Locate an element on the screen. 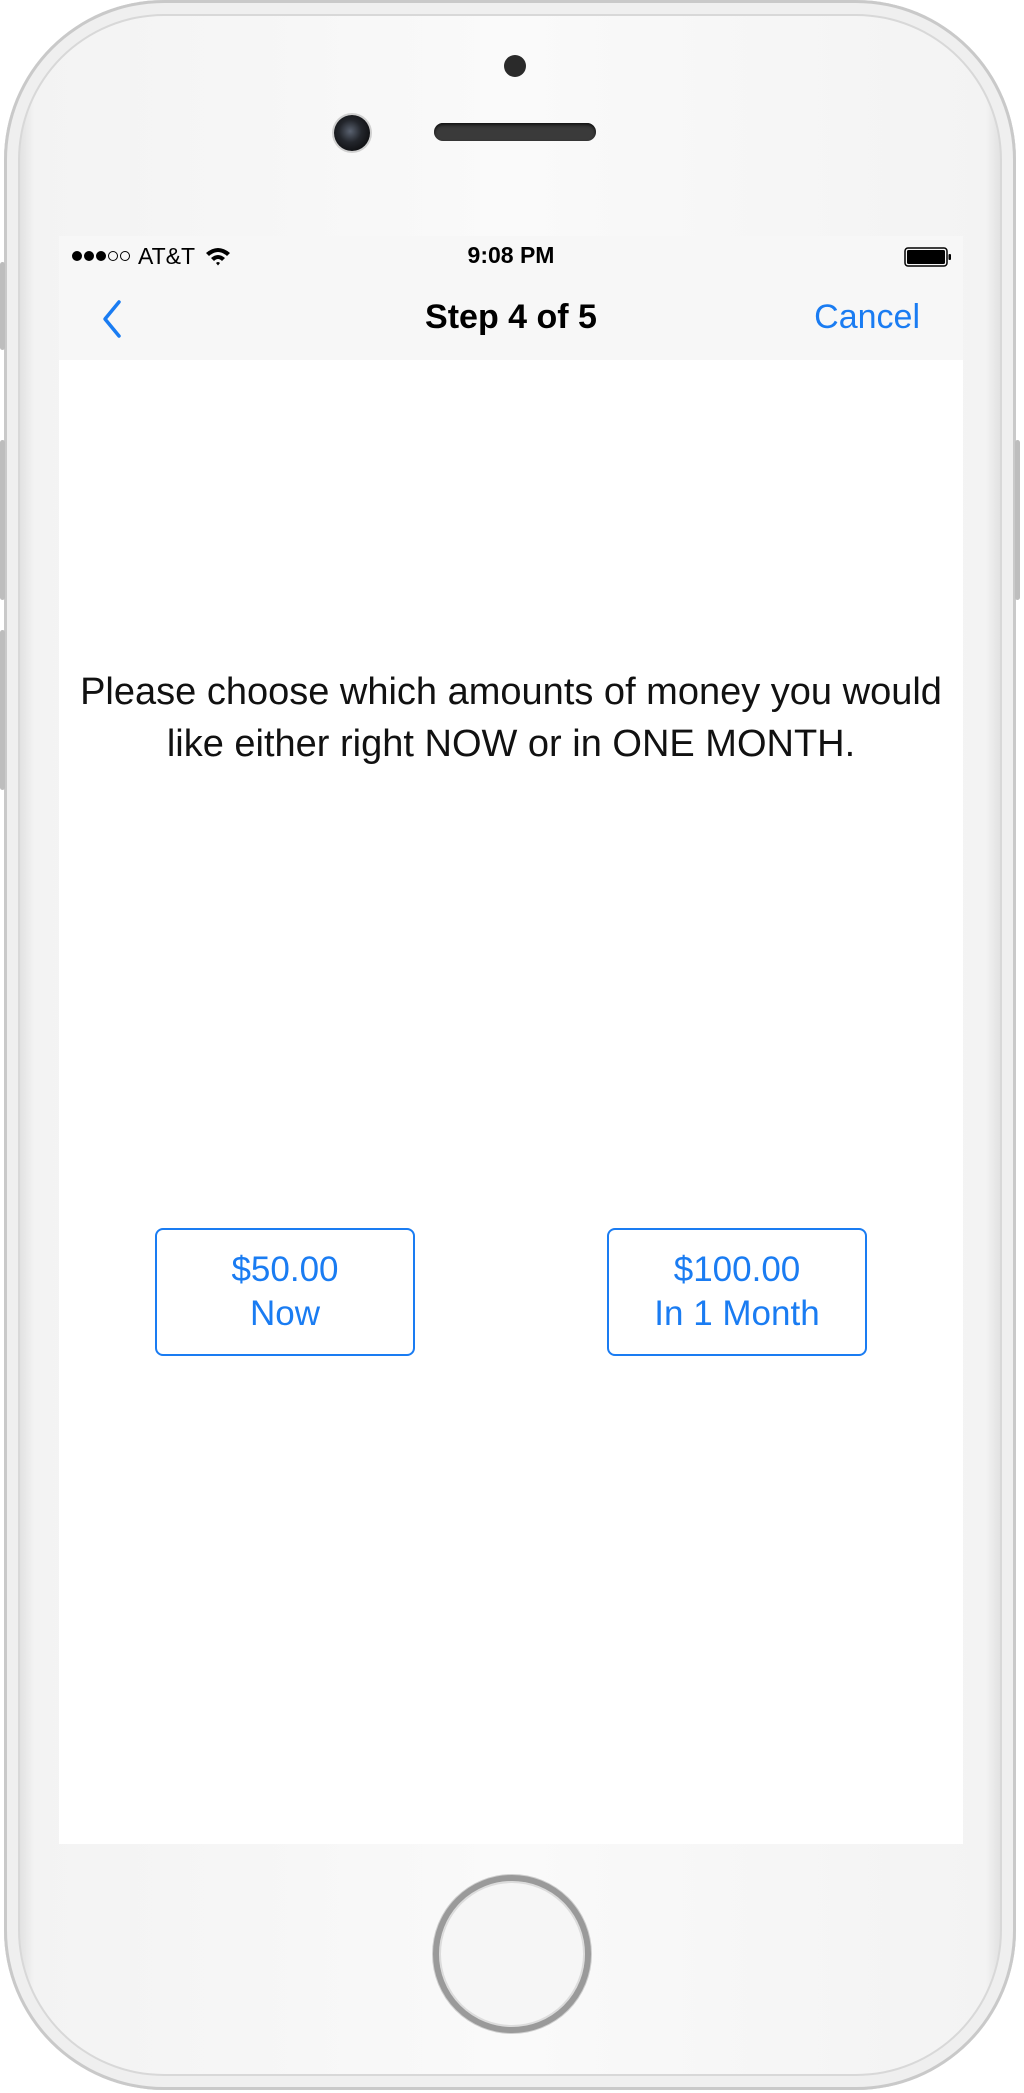 The width and height of the screenshot is (1024, 2093). volume-down-button is located at coordinates (2, 710).